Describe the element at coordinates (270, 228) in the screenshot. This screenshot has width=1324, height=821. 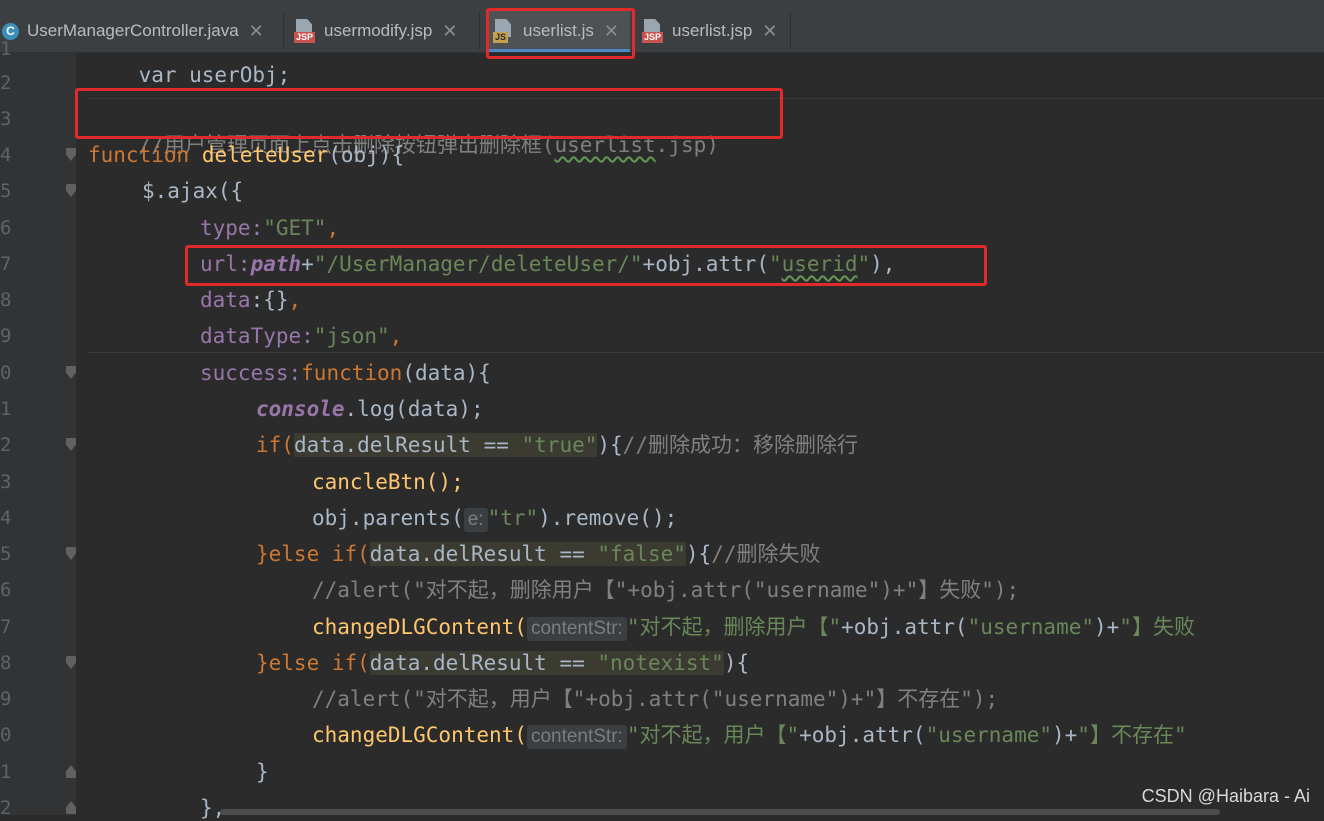
I see `code-line-6: type:"GET",` at that location.